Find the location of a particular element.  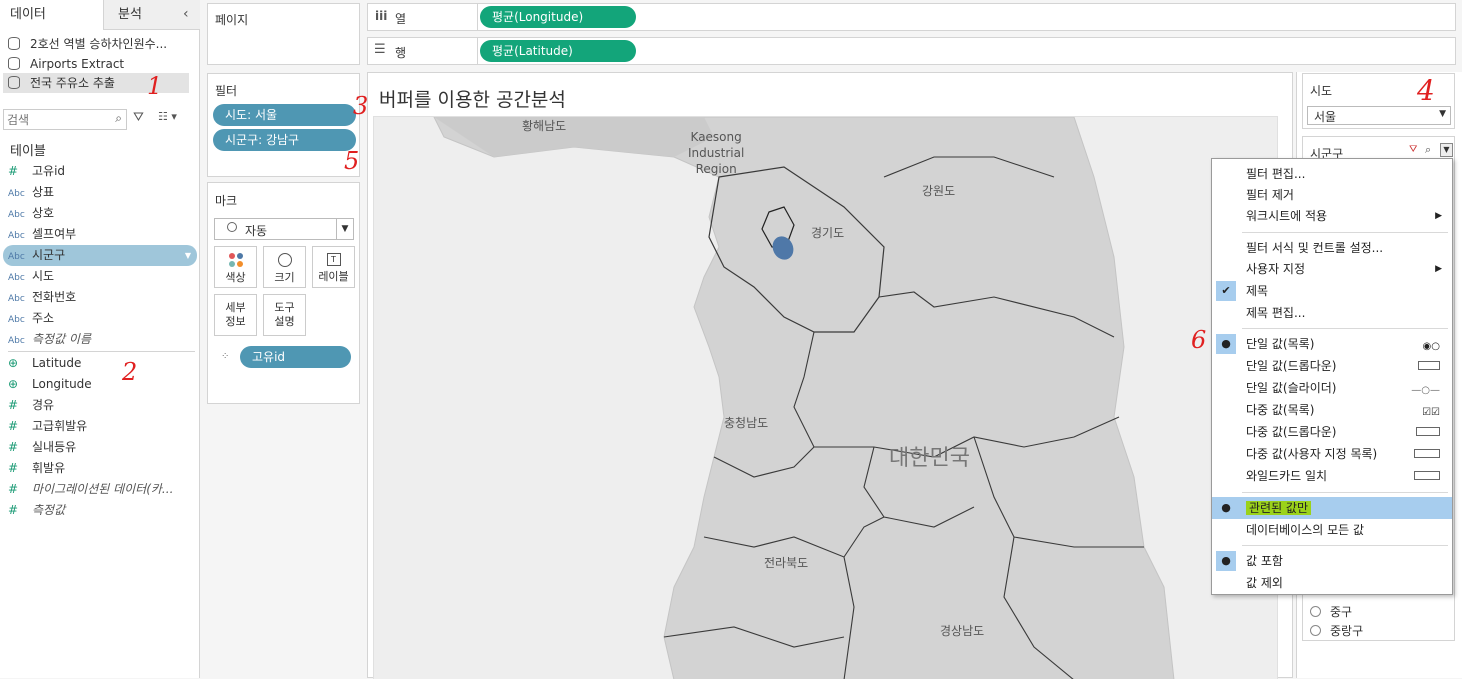

columns-icon: iii is located at coordinates (381, 16).